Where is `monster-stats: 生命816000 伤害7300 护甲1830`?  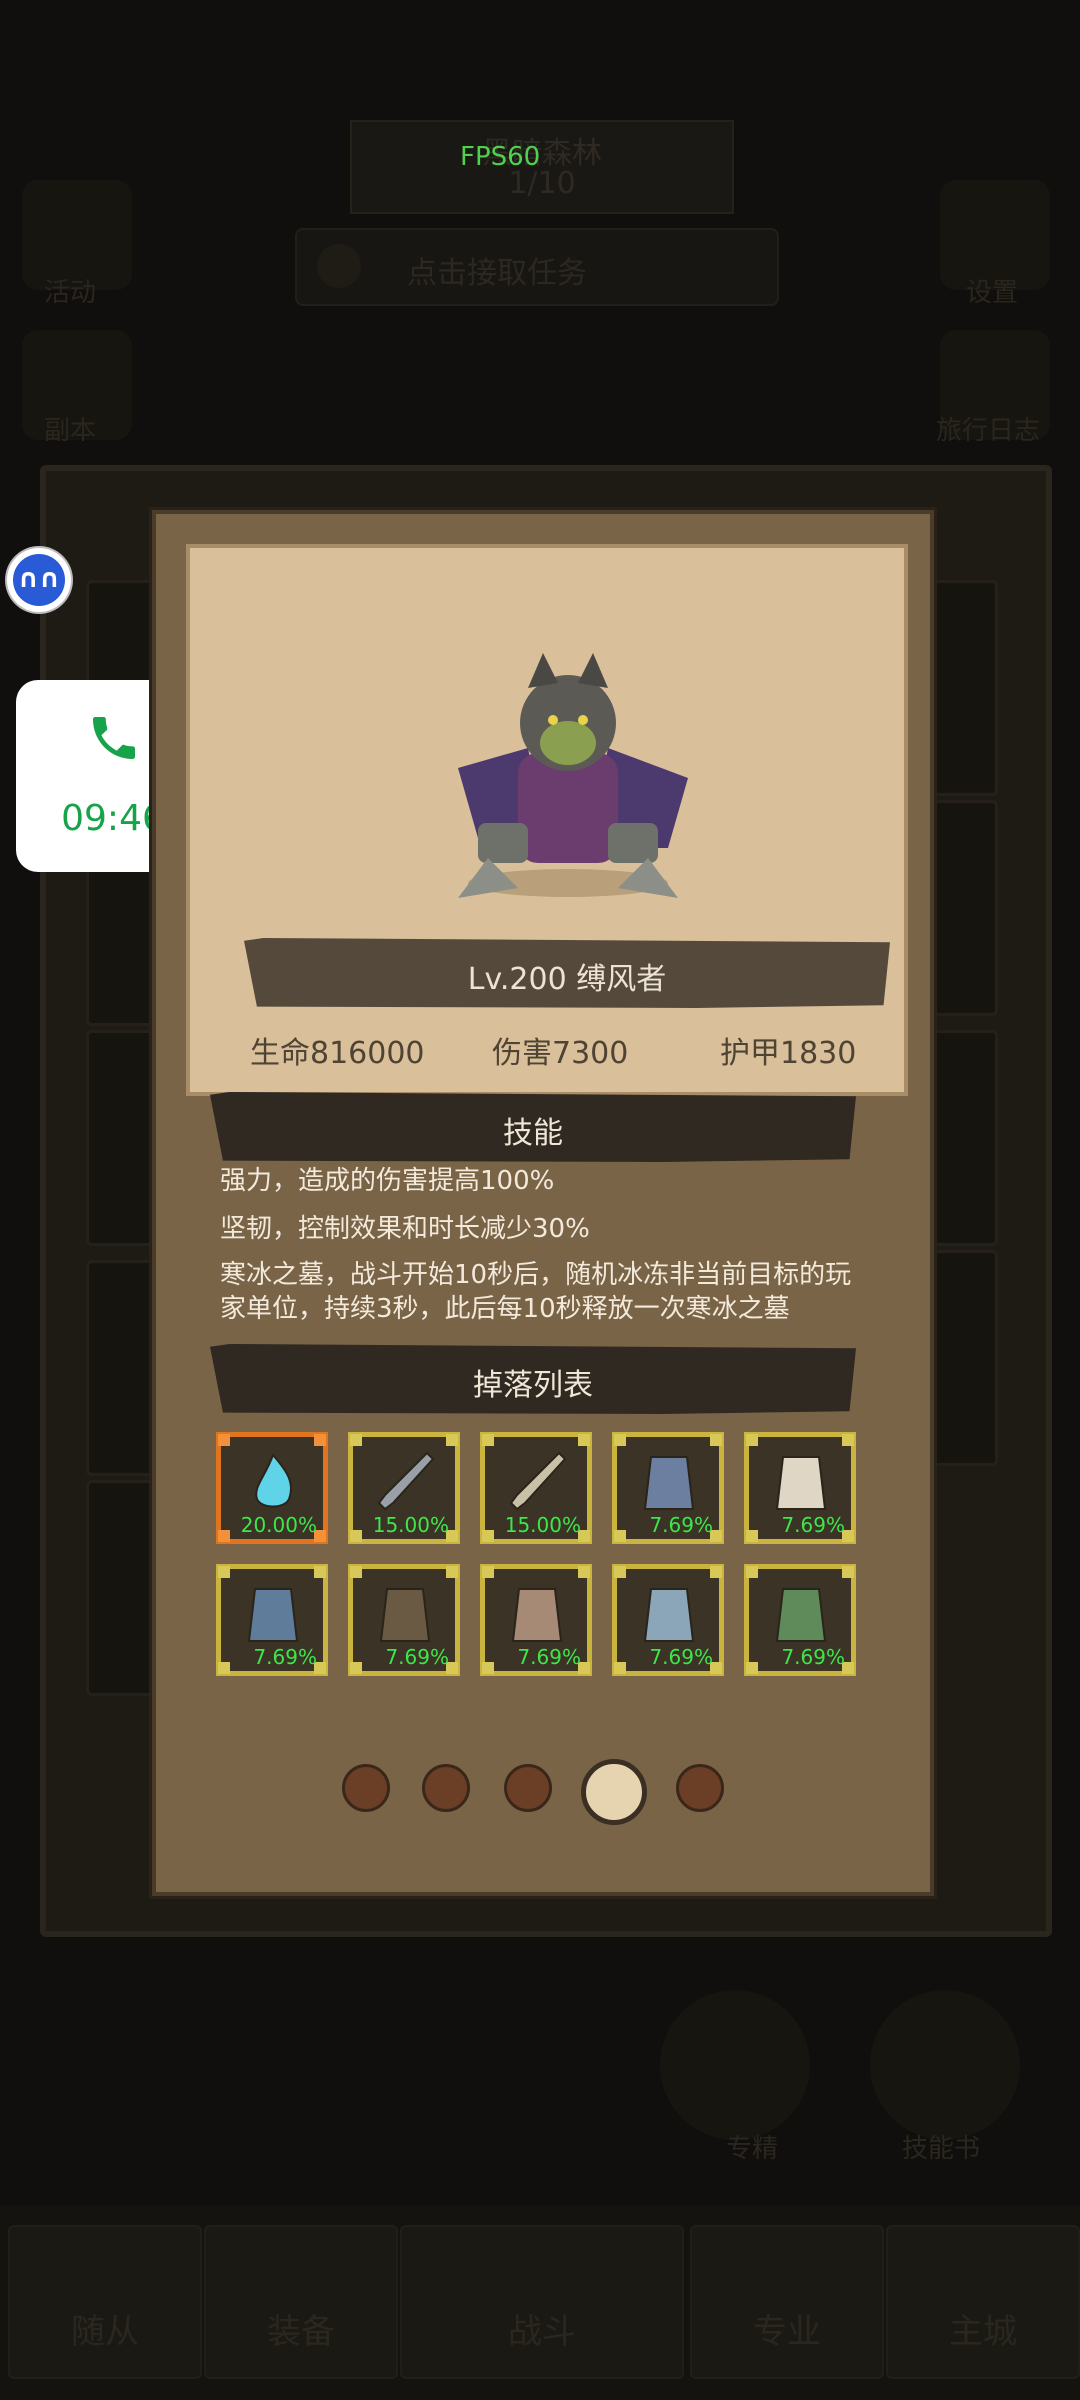
monster-stats: 生命816000 伤害7300 护甲1830 is located at coordinates (577, 1058).